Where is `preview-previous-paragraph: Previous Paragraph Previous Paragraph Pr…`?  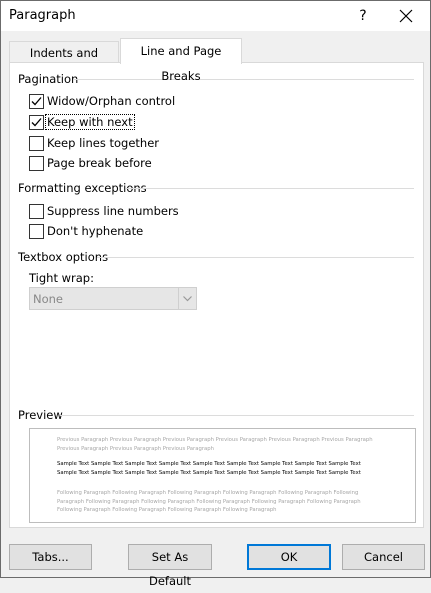 preview-previous-paragraph: Previous Paragraph Previous Paragraph Pr… is located at coordinates (215, 444).